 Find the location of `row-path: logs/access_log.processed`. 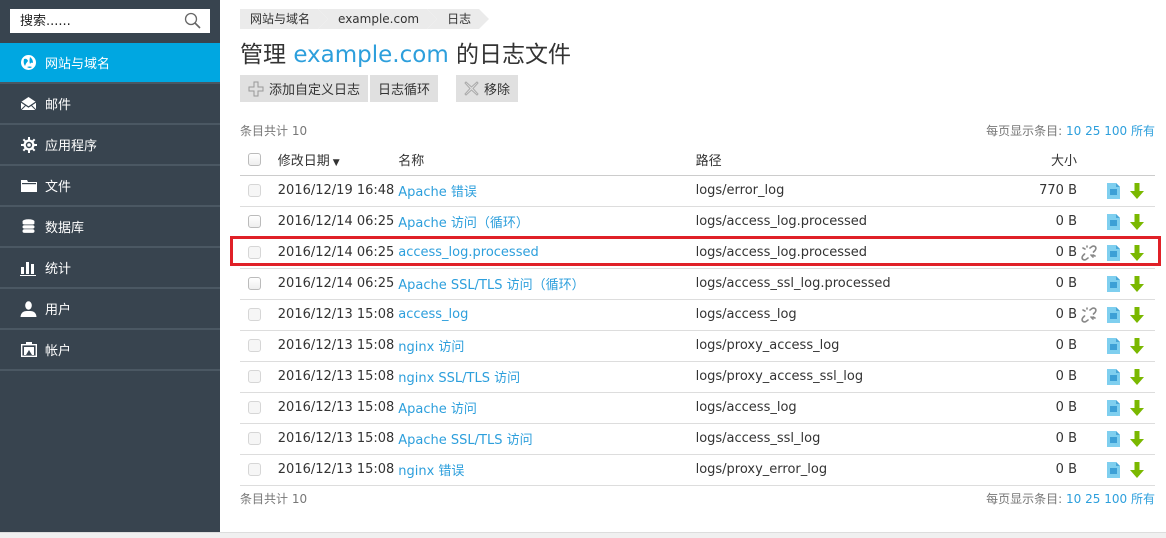

row-path: logs/access_log.processed is located at coordinates (835, 222).